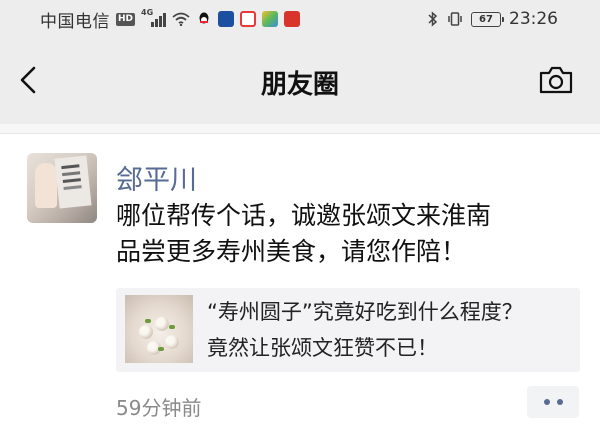  I want to click on status-bar: 中国电信 HD 4G 67 23:26, so click(300, 19).